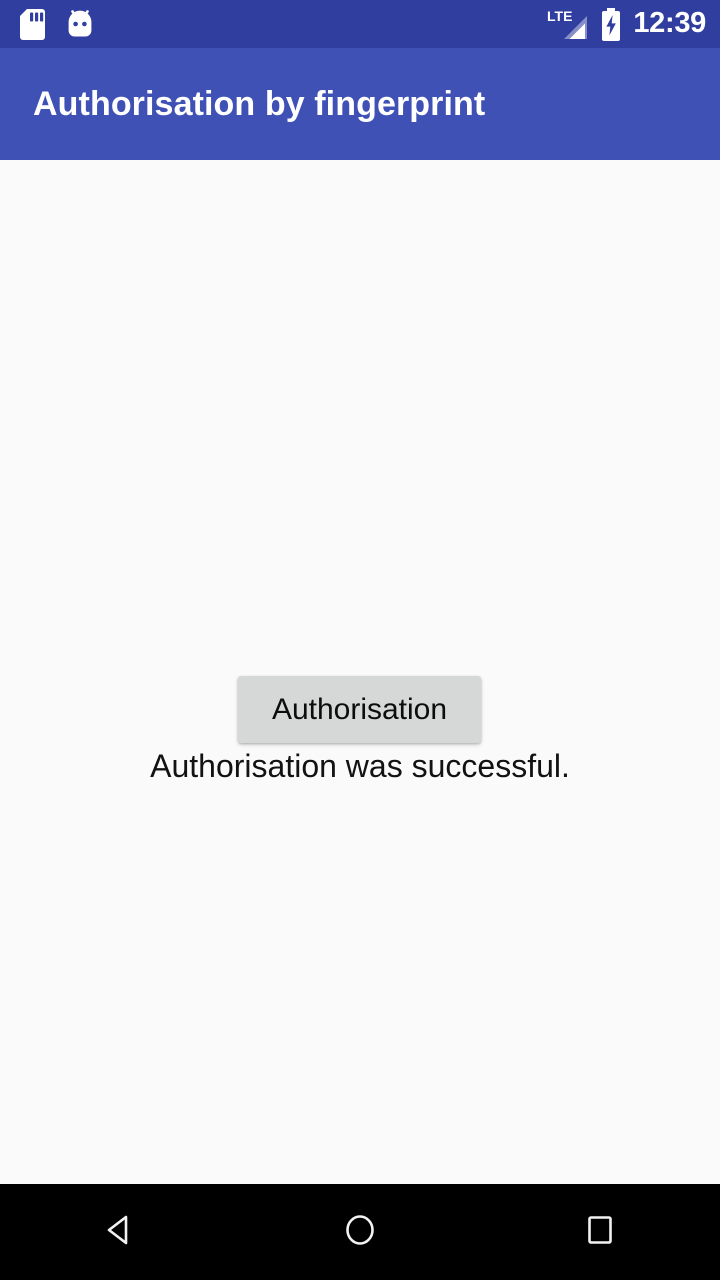  I want to click on recents-square-icon, so click(600, 1232).